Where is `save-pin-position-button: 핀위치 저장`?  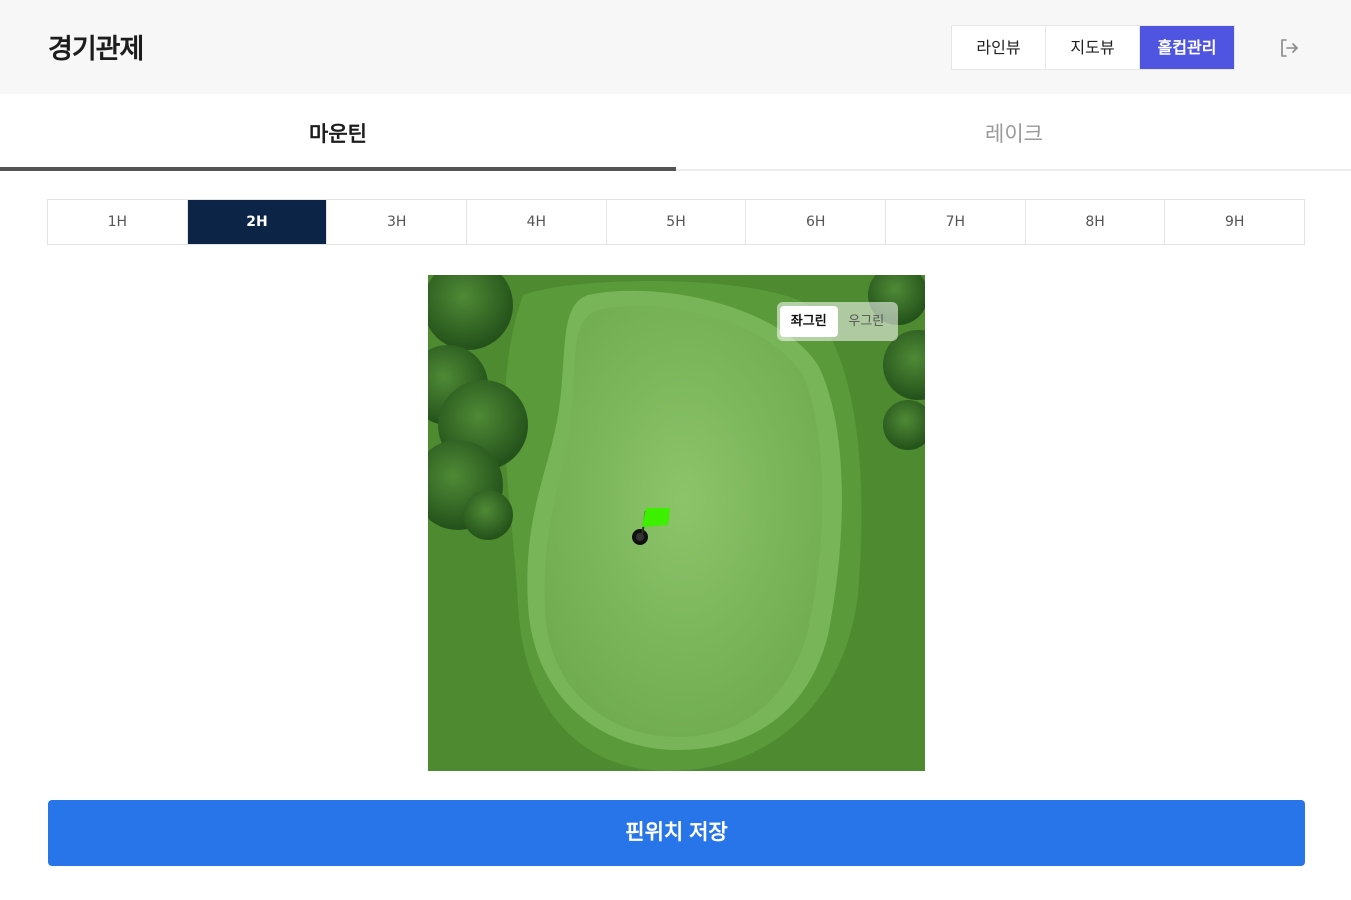
save-pin-position-button: 핀위치 저장 is located at coordinates (676, 833).